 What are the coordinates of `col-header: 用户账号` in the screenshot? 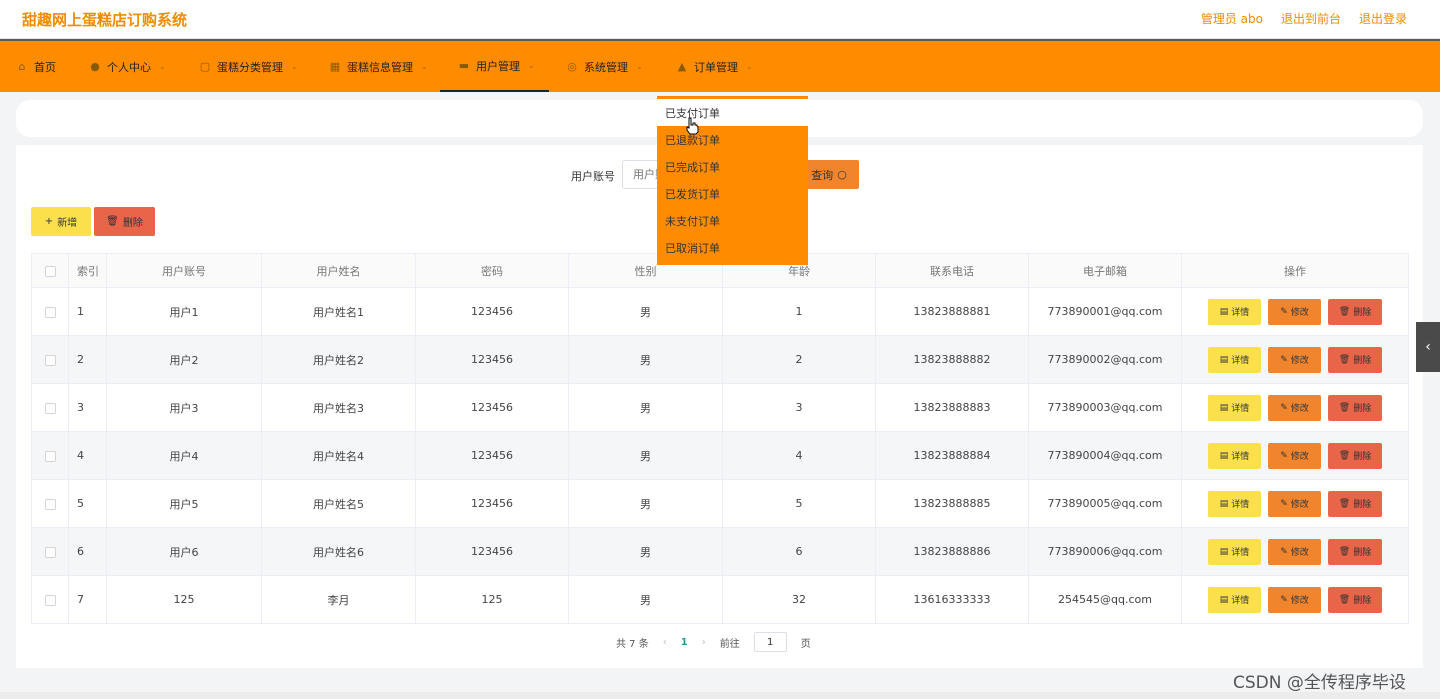 It's located at (184, 270).